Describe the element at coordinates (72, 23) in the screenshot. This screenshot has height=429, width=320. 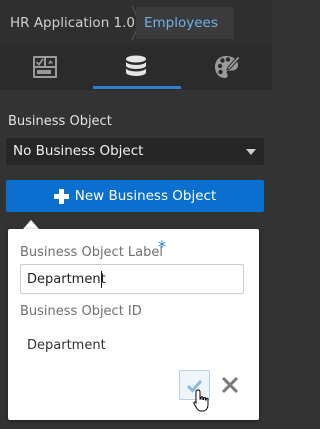
I see `breadcrumb-app: HR Application 1.0` at that location.